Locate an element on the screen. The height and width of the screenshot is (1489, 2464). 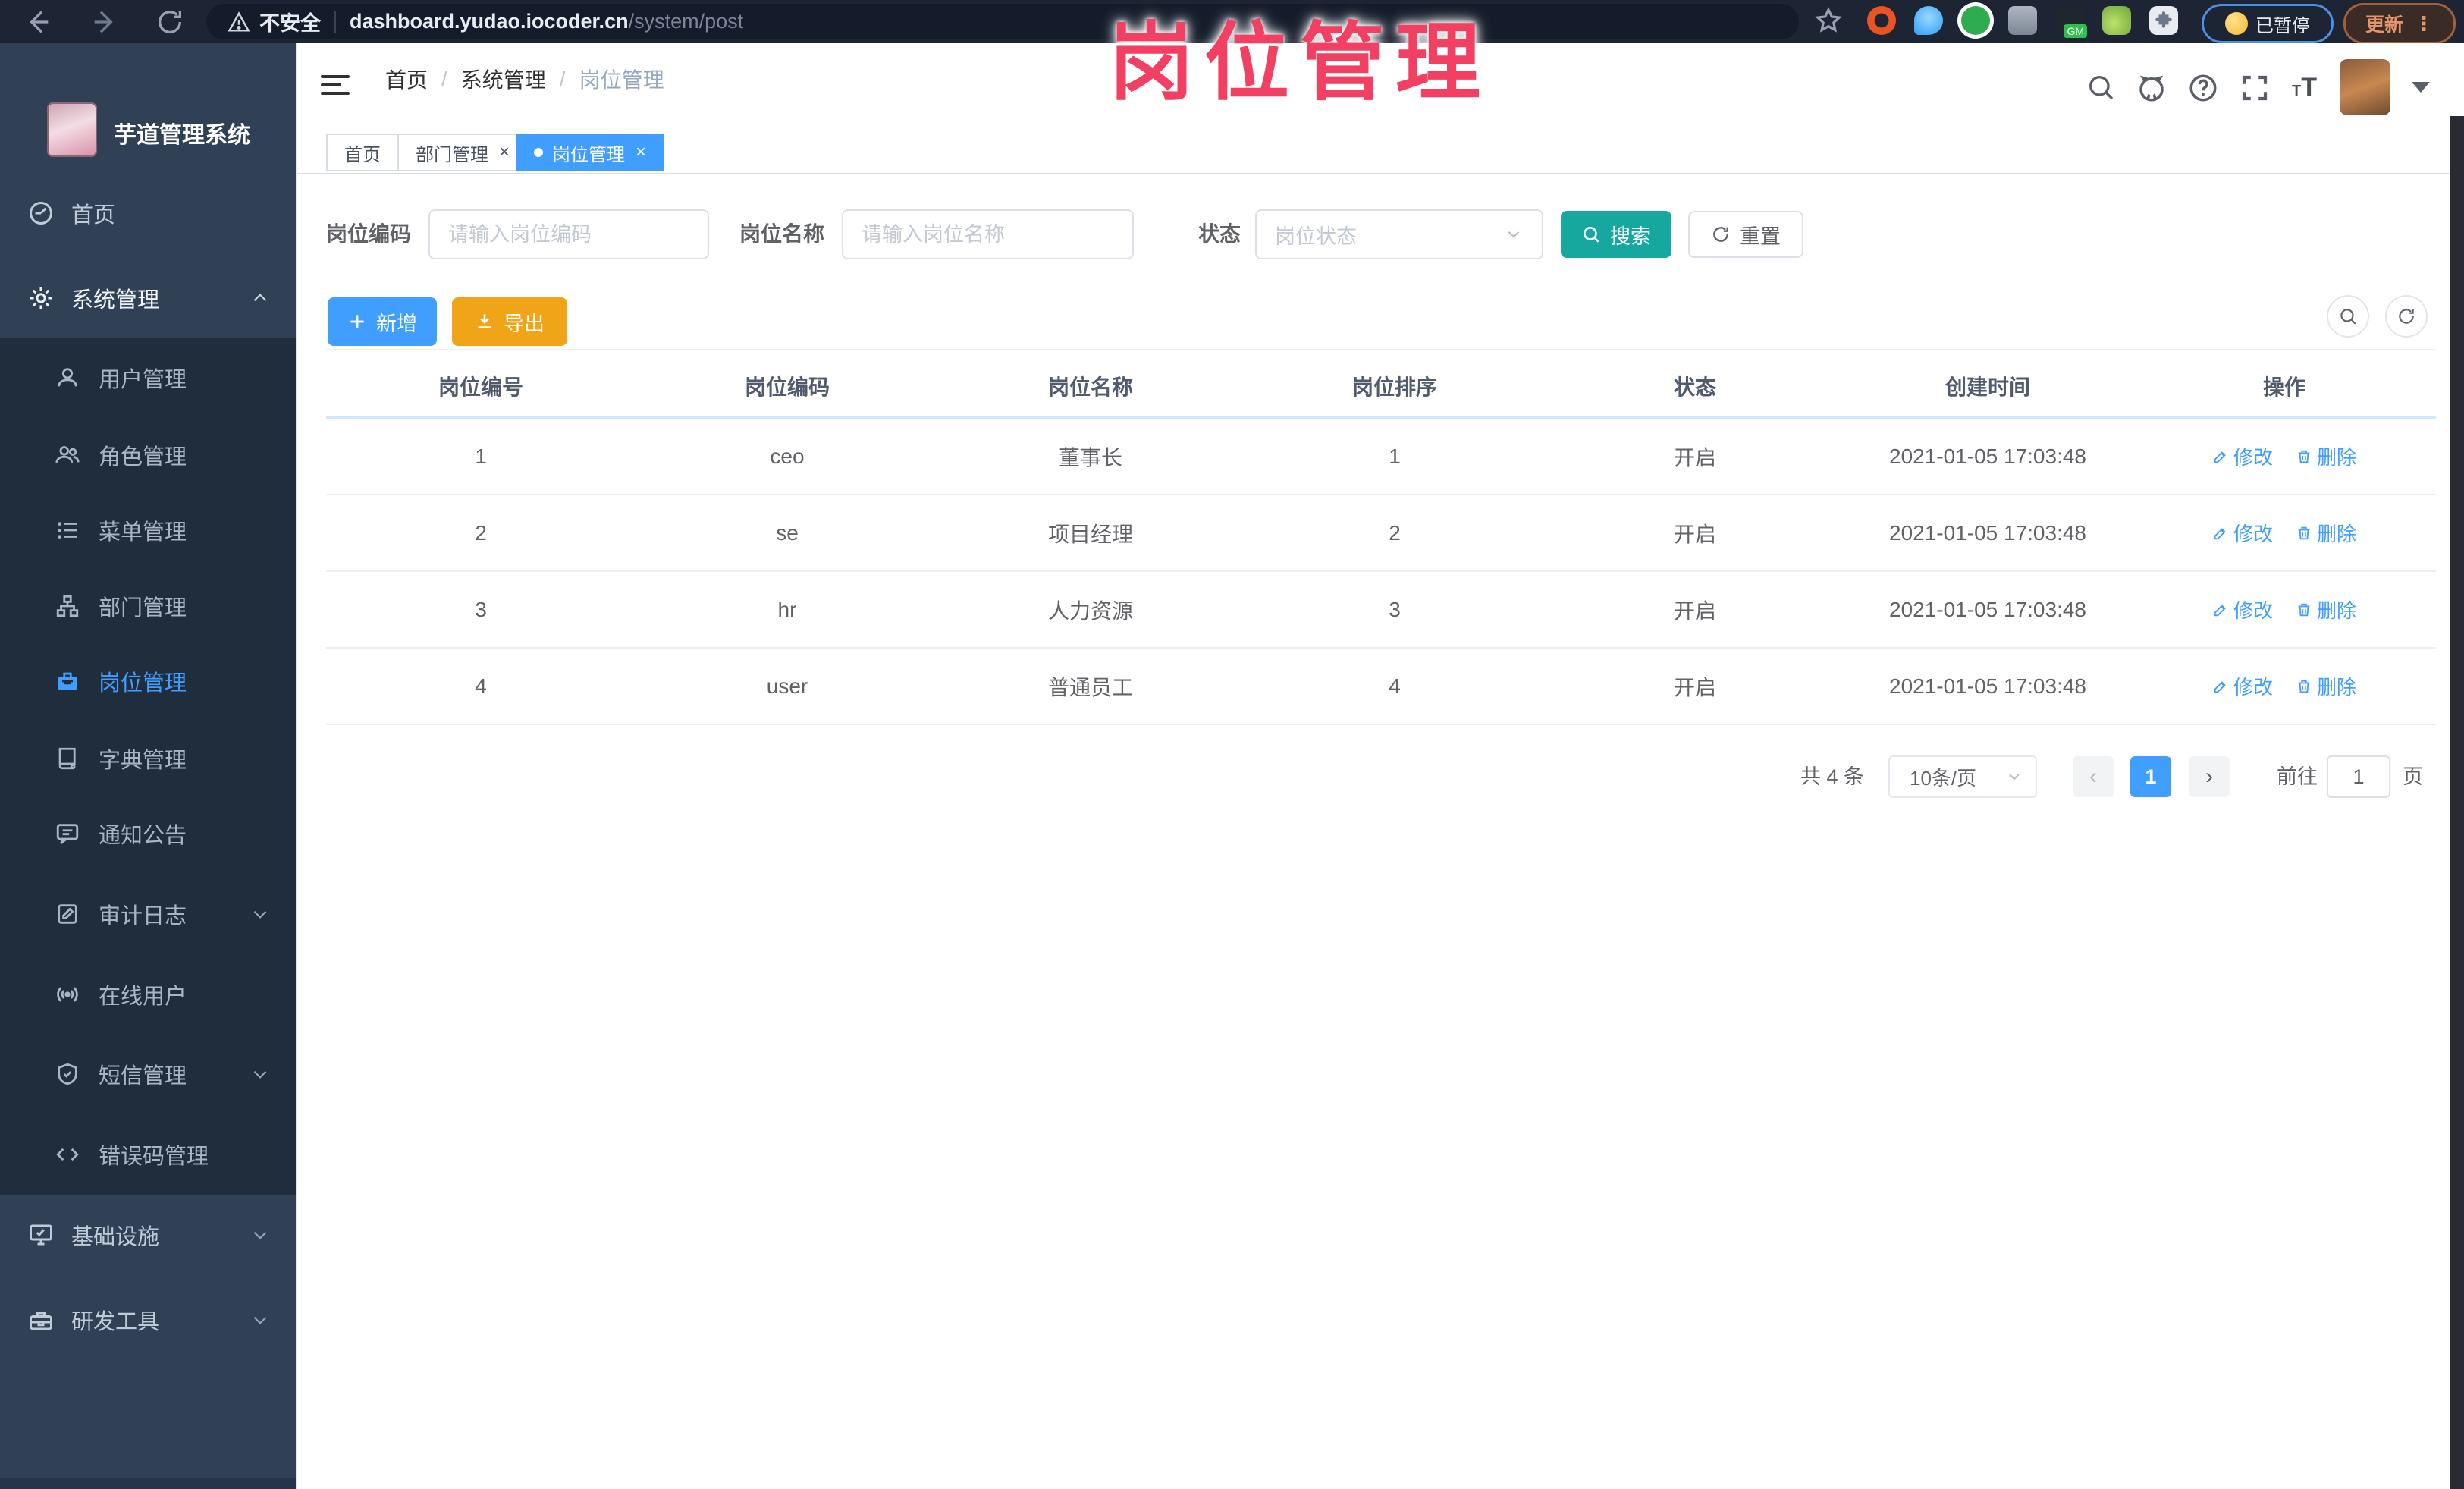
broadcast-icon is located at coordinates (67, 994).